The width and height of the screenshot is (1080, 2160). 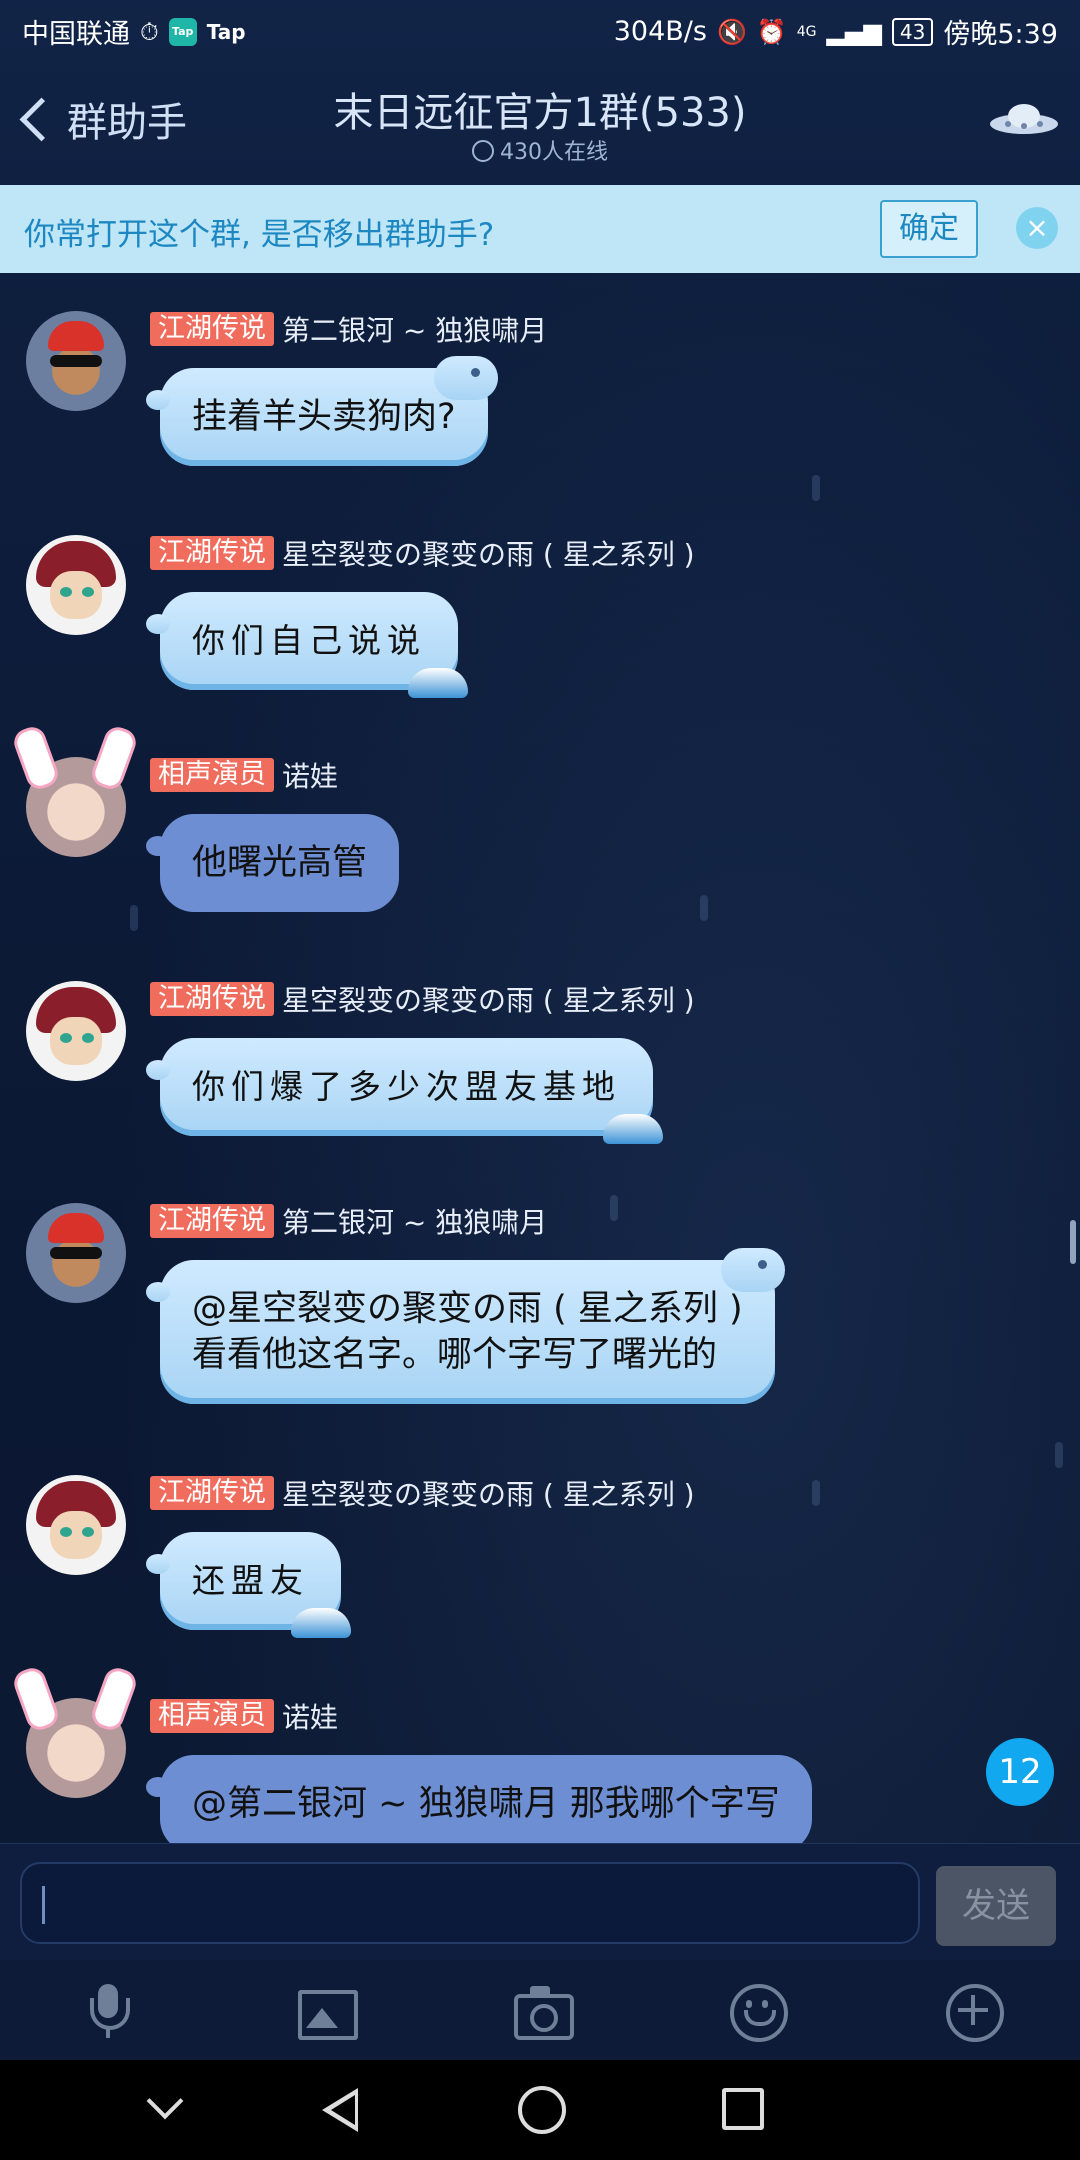 I want to click on mic-icon, so click(x=108, y=2012).